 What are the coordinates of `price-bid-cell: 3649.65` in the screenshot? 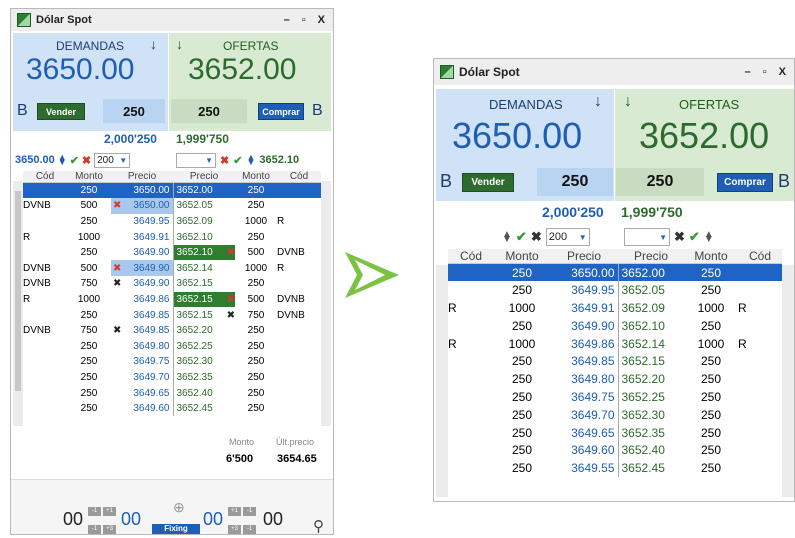 It's located at (142, 393).